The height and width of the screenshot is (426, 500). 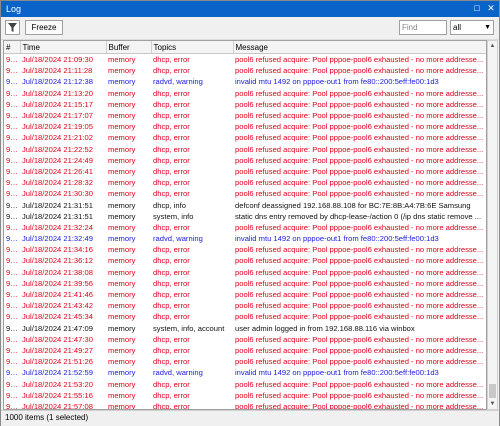 What do you see at coordinates (492, 391) in the screenshot?
I see `scroll-thumb` at bounding box center [492, 391].